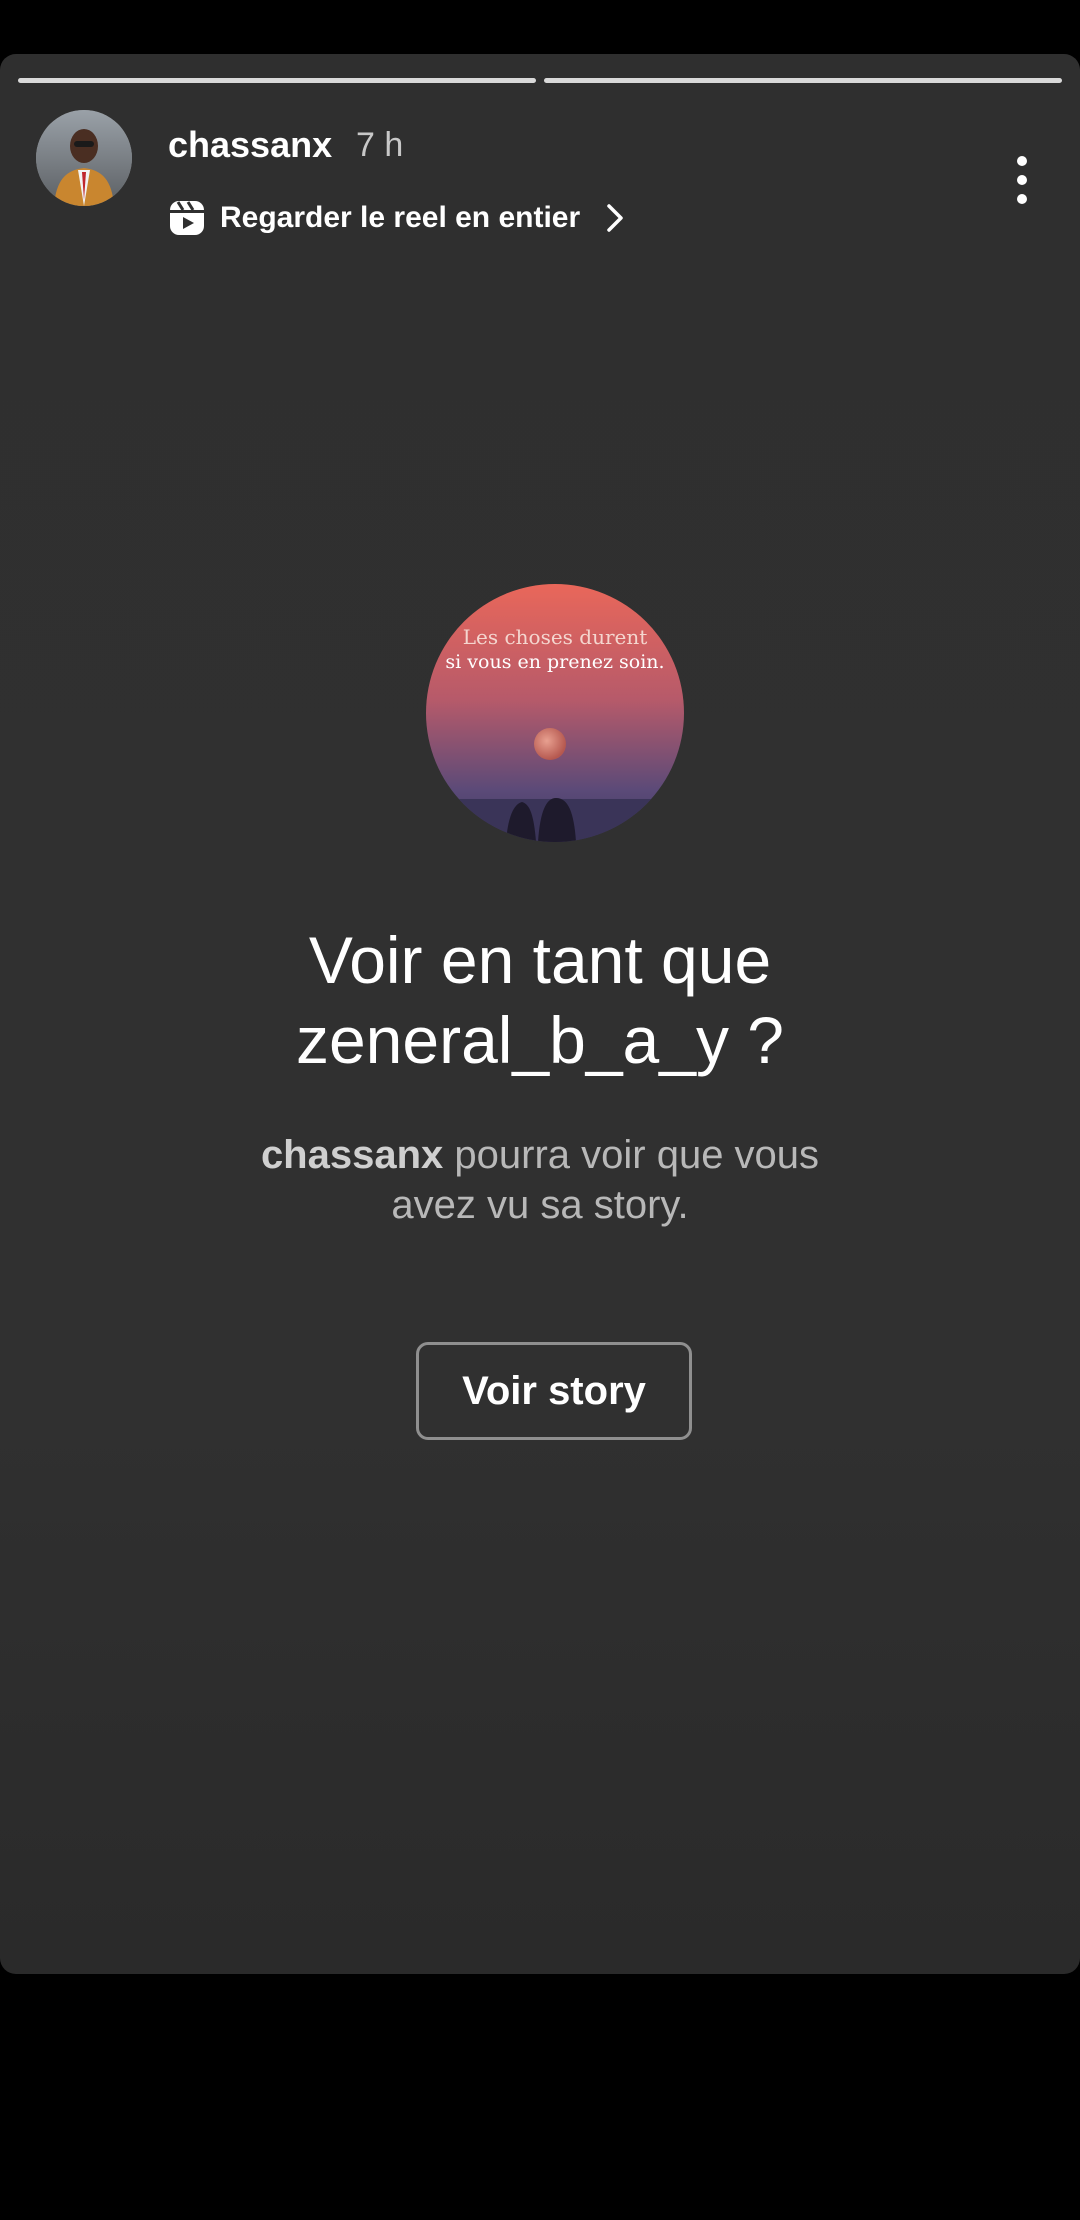 This screenshot has height=2220, width=1080. Describe the element at coordinates (187, 218) in the screenshot. I see `reels-icon` at that location.